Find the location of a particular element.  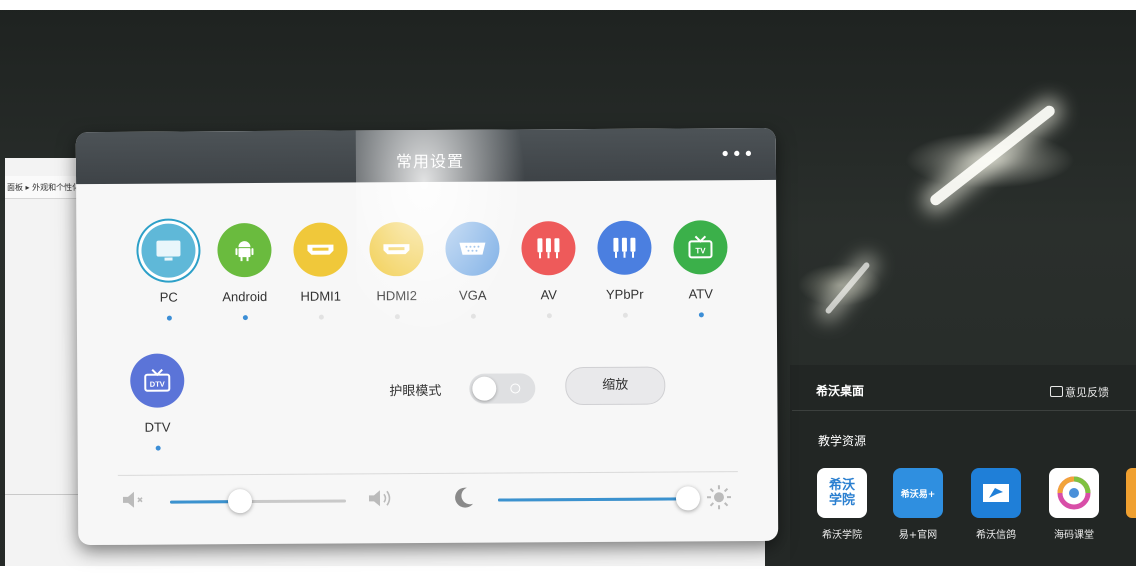

pigeon-icon is located at coordinates (996, 493).